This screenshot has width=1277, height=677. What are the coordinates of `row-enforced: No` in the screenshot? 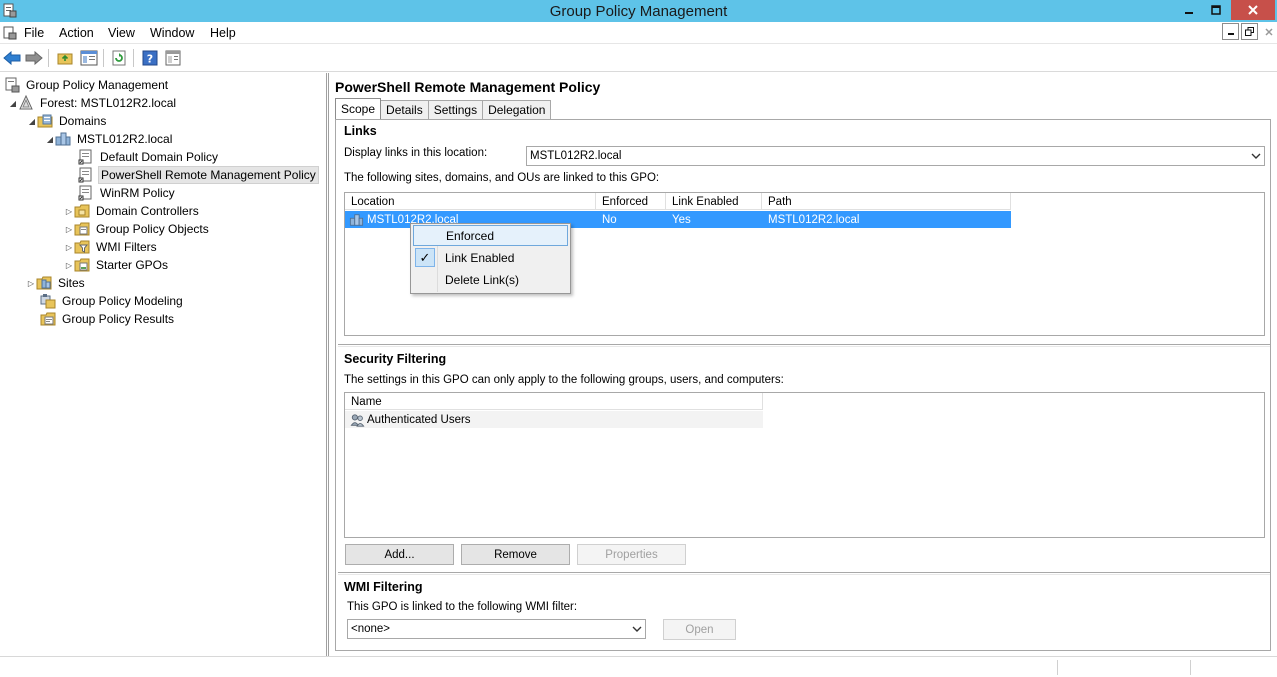 It's located at (609, 219).